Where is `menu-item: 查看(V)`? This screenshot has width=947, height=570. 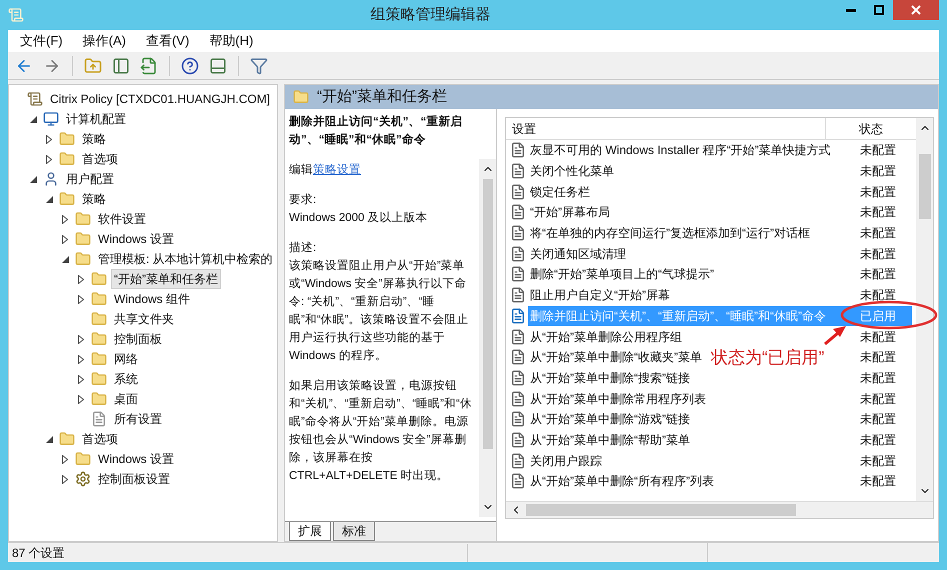
menu-item: 查看(V) is located at coordinates (168, 41).